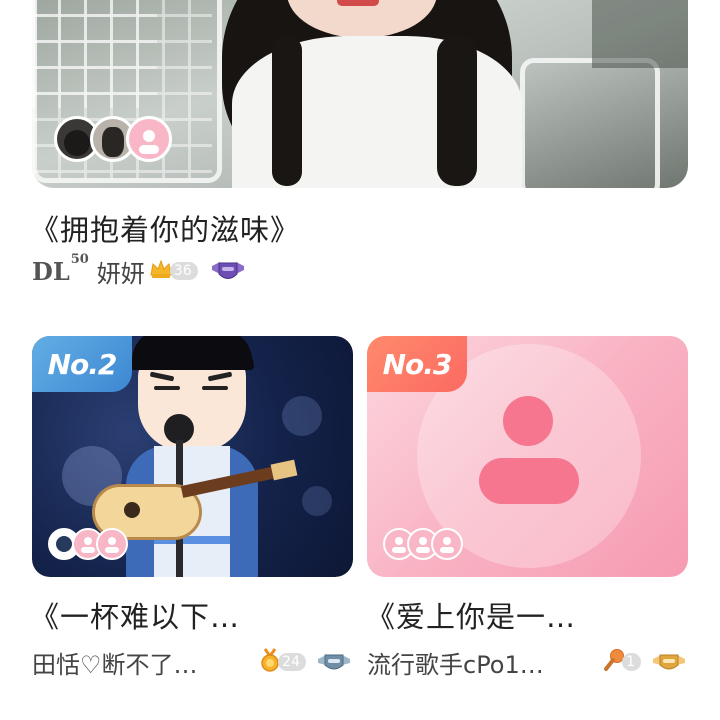 The width and height of the screenshot is (720, 720). I want to click on wealth-level-badge: 36, so click(173, 270).